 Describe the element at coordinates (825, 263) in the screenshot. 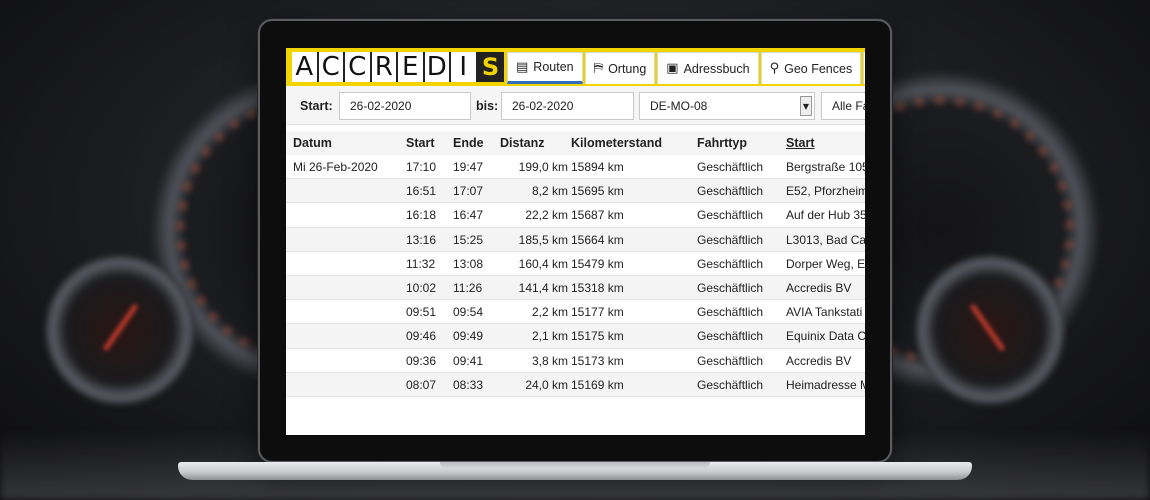

I see `cell-start-address: Dorper Weg, E` at that location.